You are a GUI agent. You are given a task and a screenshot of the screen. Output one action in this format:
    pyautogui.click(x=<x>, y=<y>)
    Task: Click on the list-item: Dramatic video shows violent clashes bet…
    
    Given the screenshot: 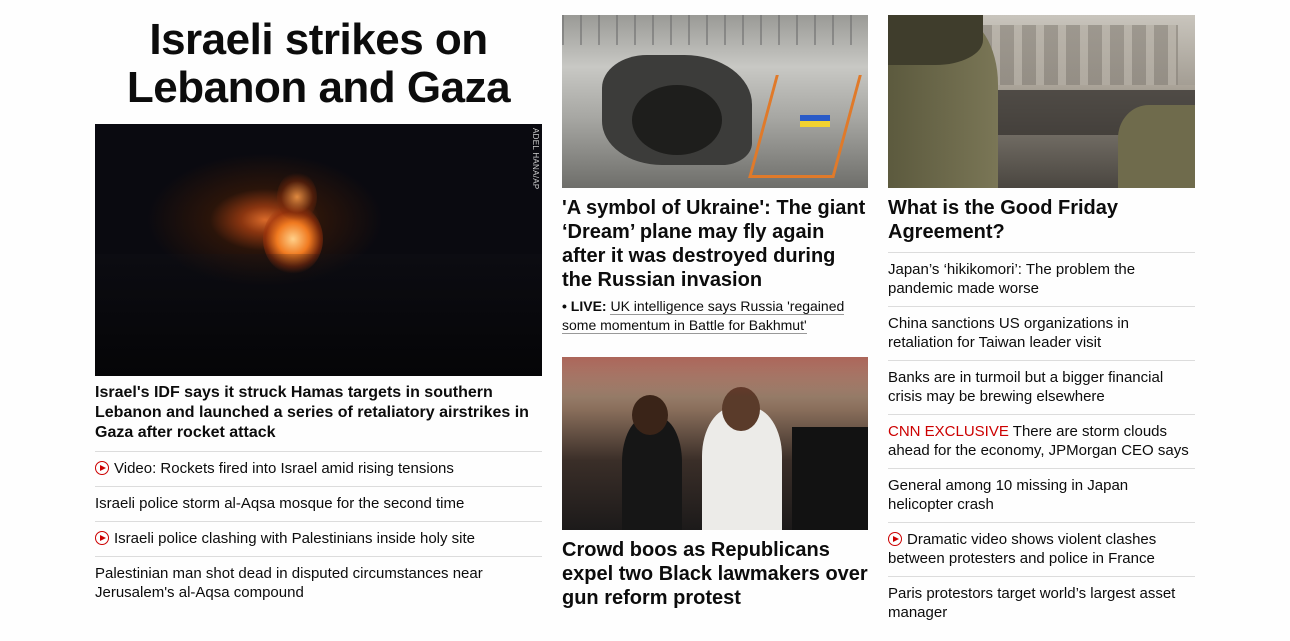 What is the action you would take?
    pyautogui.click(x=1041, y=549)
    